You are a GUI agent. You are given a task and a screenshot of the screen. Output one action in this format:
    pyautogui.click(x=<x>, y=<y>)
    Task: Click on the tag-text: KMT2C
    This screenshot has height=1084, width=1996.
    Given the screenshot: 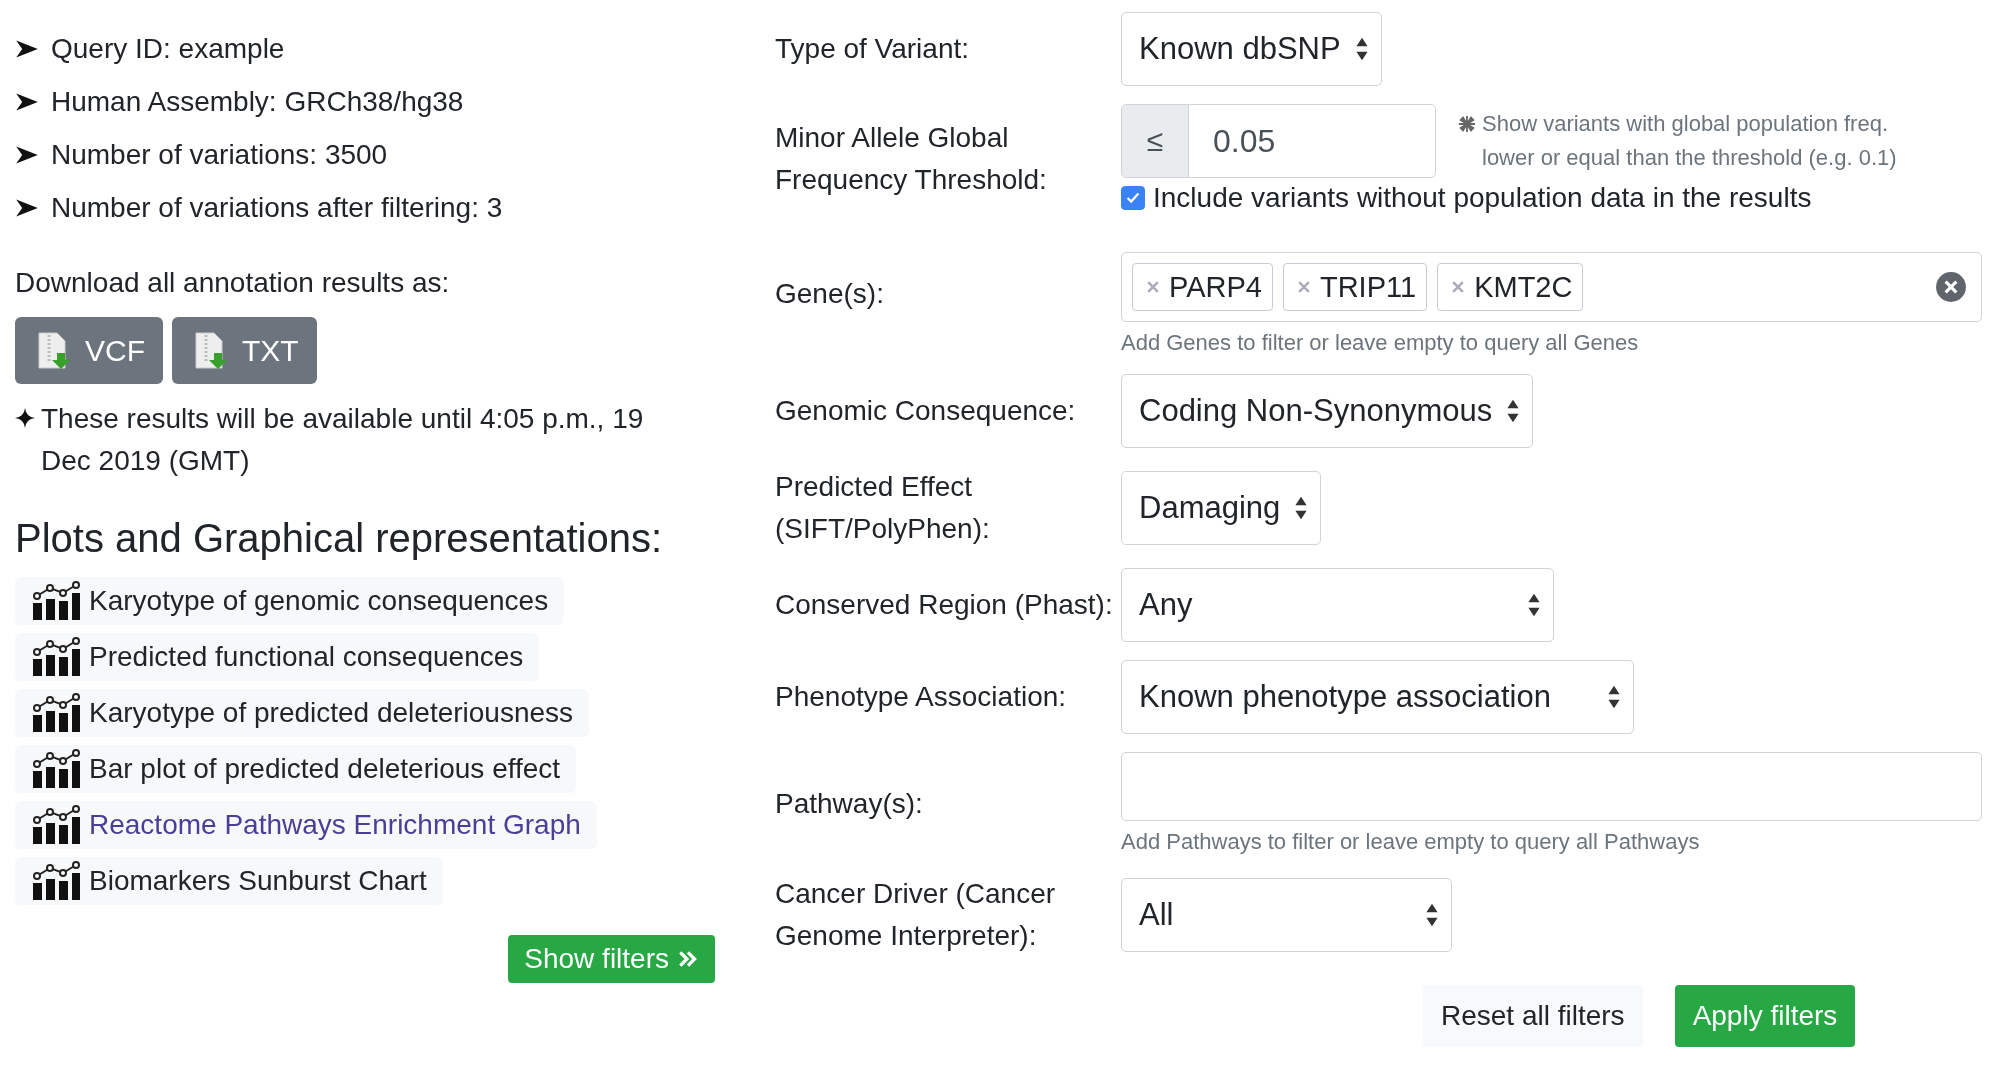 What is the action you would take?
    pyautogui.click(x=1523, y=287)
    